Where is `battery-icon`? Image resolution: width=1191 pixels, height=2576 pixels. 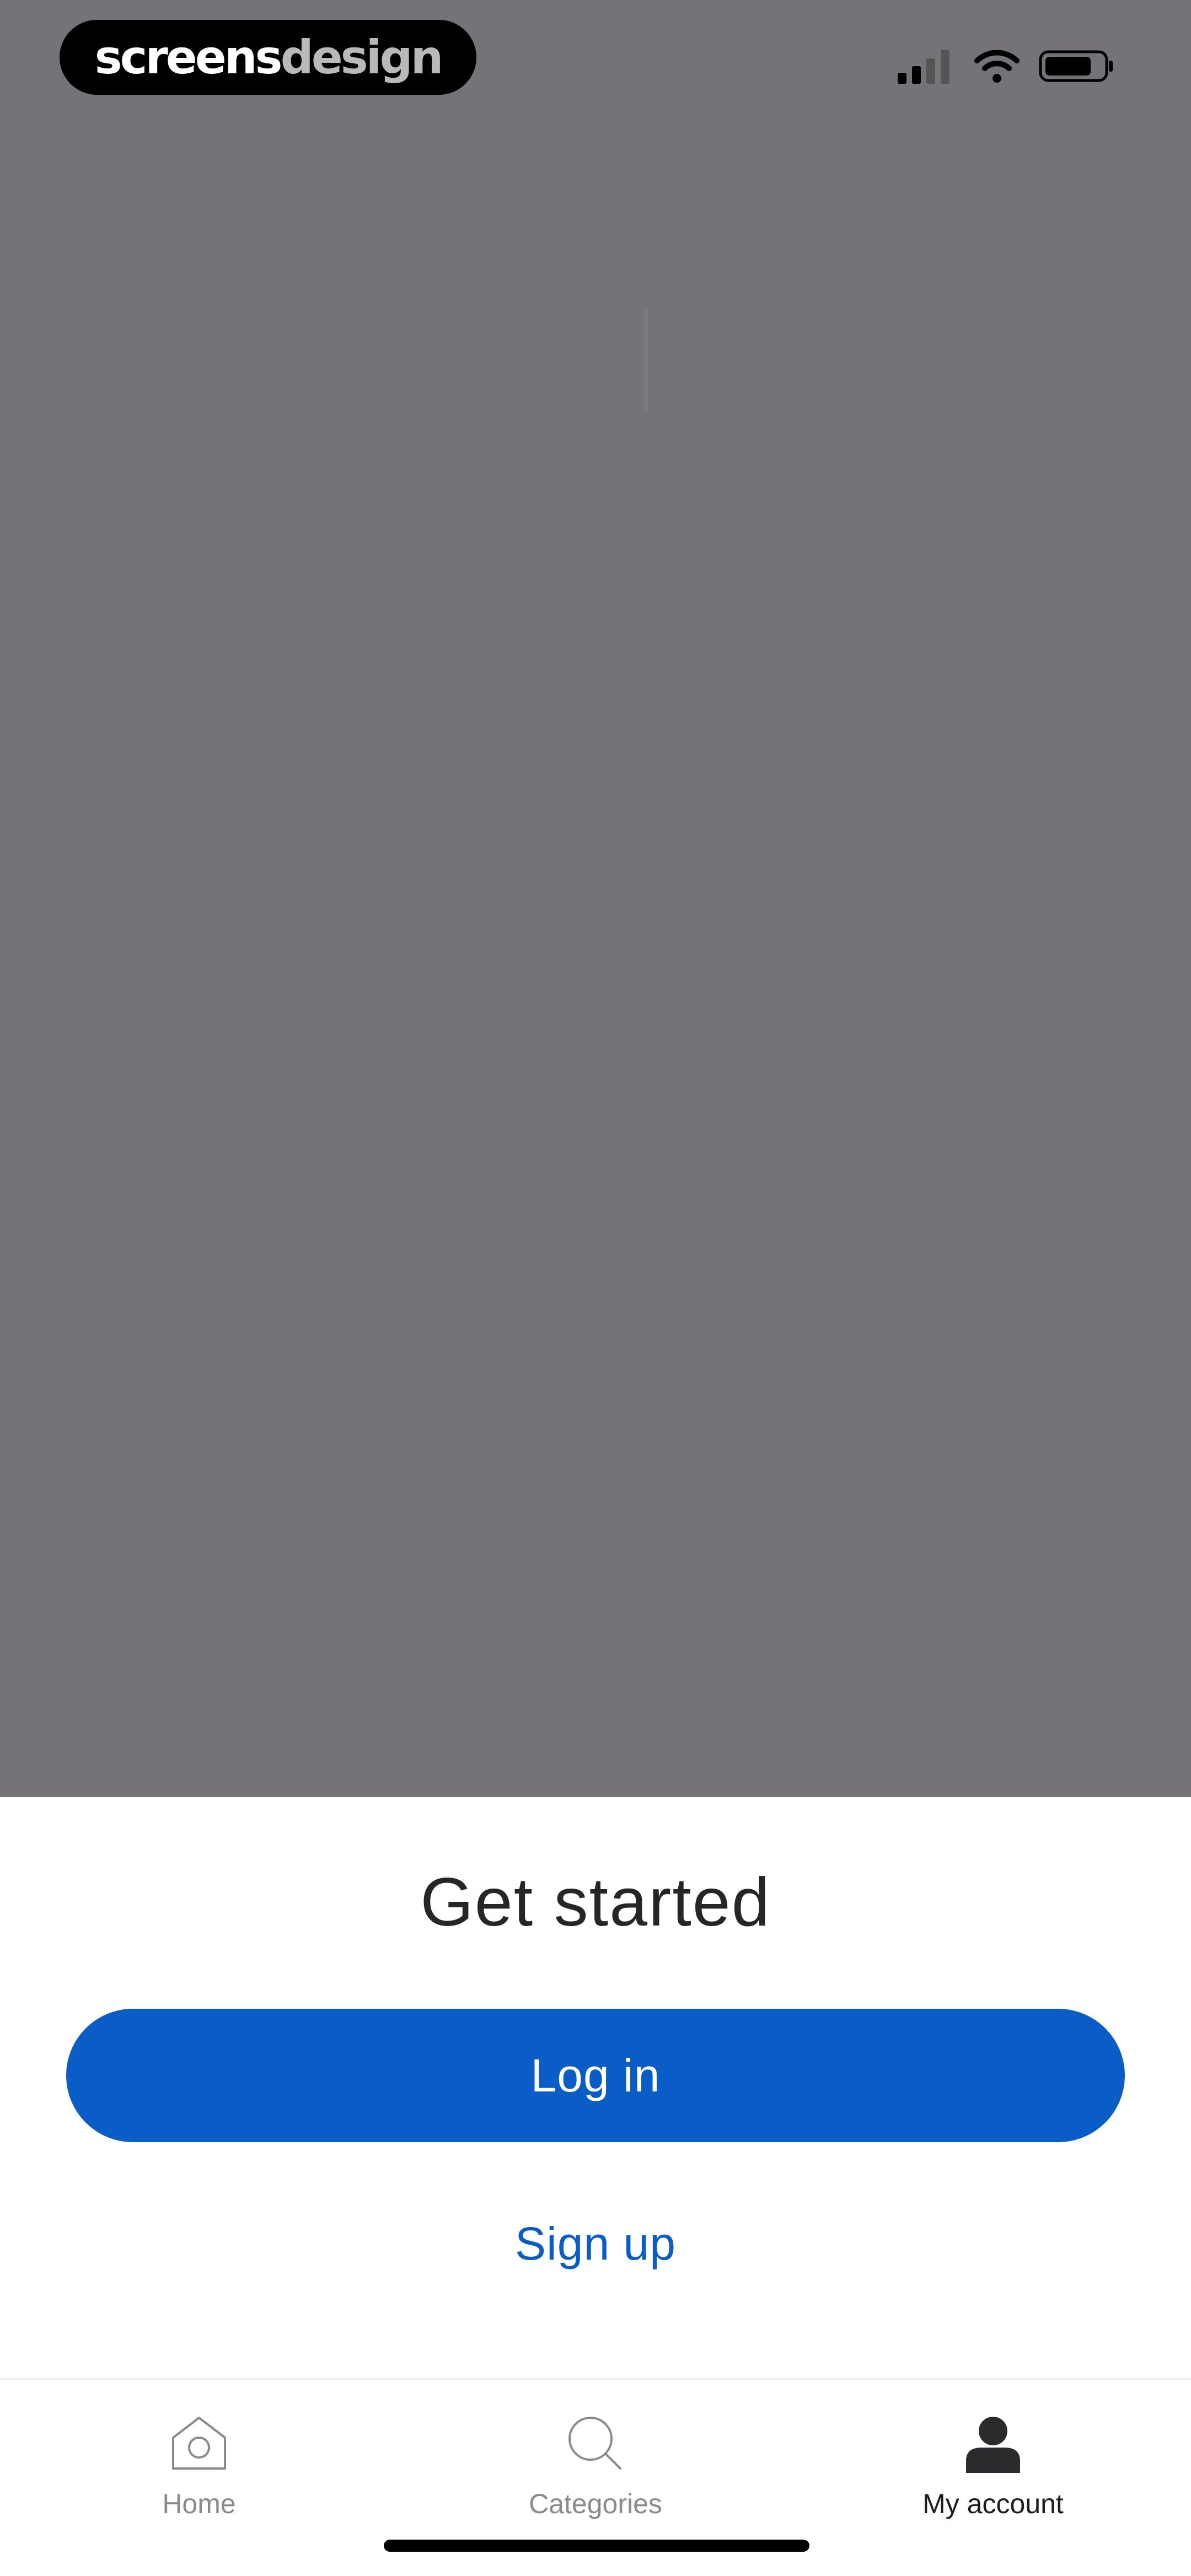
battery-icon is located at coordinates (1076, 66).